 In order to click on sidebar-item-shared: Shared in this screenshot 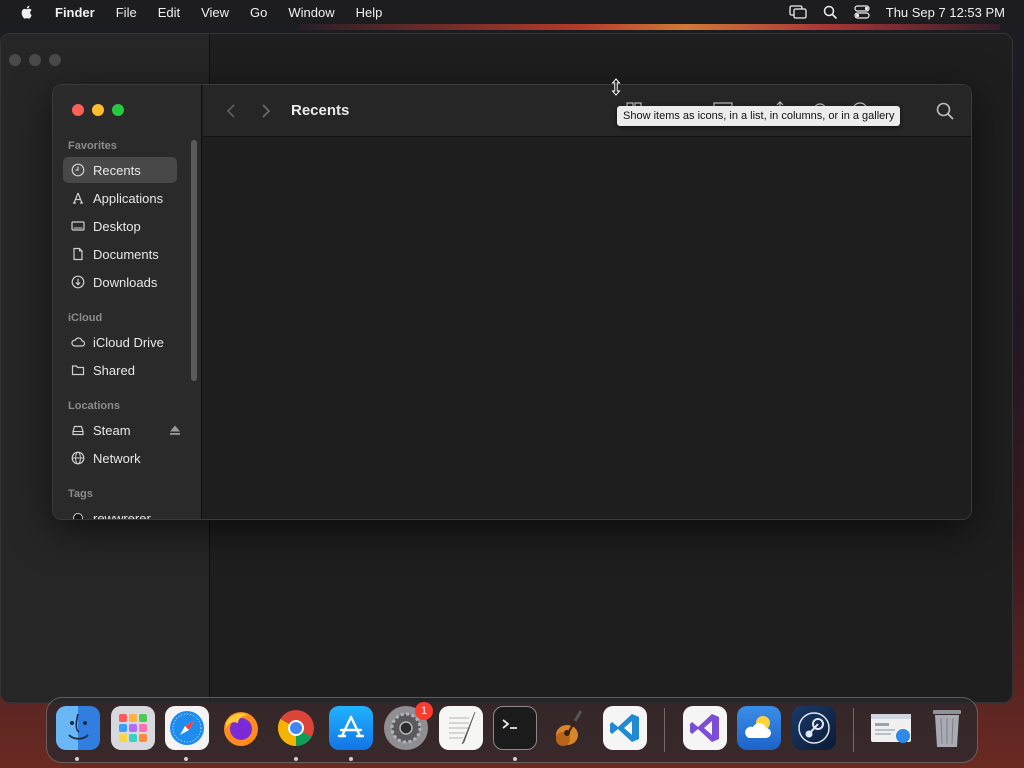, I will do `click(120, 370)`.